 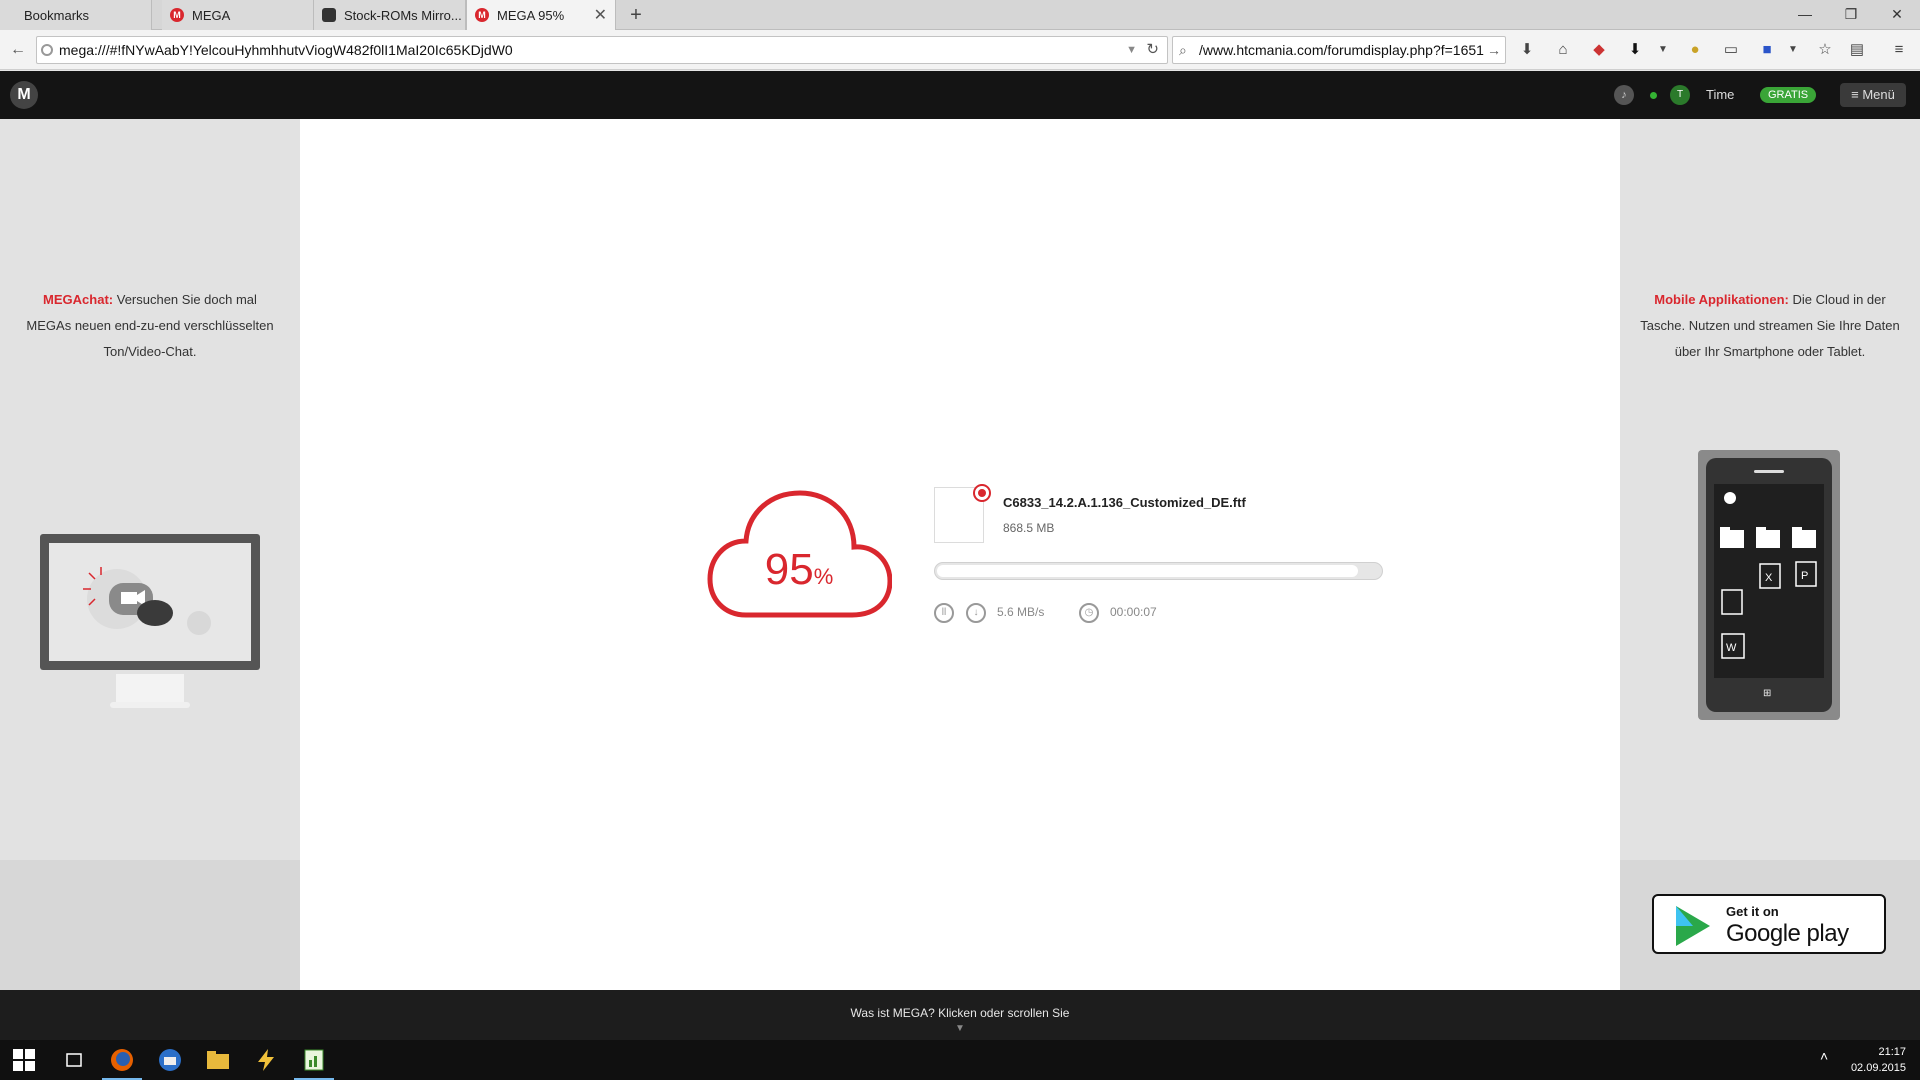 What do you see at coordinates (1029, 528) in the screenshot?
I see `file-size: 868.5 MB` at bounding box center [1029, 528].